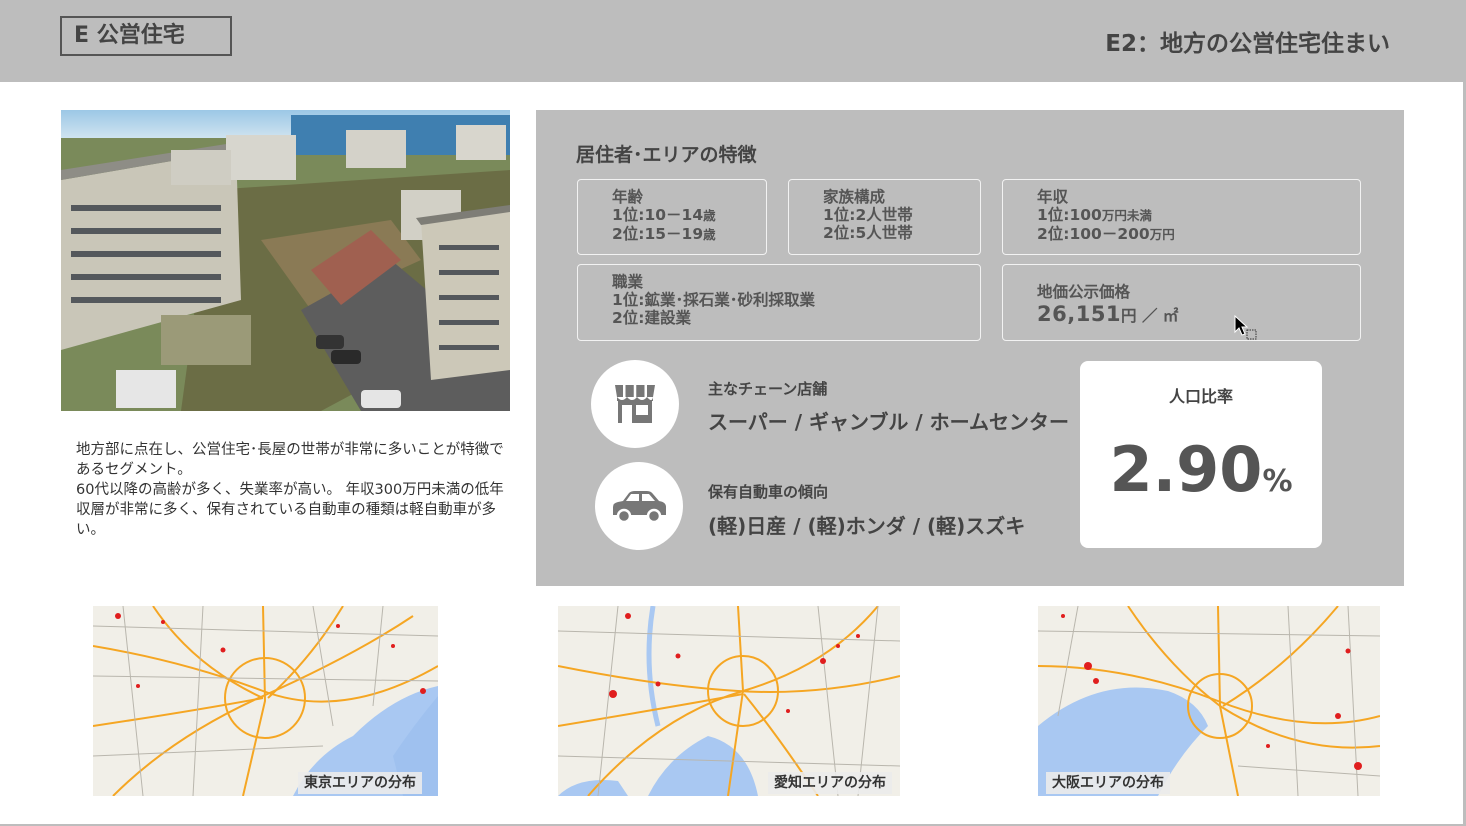 This screenshot has width=1466, height=826. What do you see at coordinates (664, 215) in the screenshot?
I see `age-rank1: 1位:10－14歳` at bounding box center [664, 215].